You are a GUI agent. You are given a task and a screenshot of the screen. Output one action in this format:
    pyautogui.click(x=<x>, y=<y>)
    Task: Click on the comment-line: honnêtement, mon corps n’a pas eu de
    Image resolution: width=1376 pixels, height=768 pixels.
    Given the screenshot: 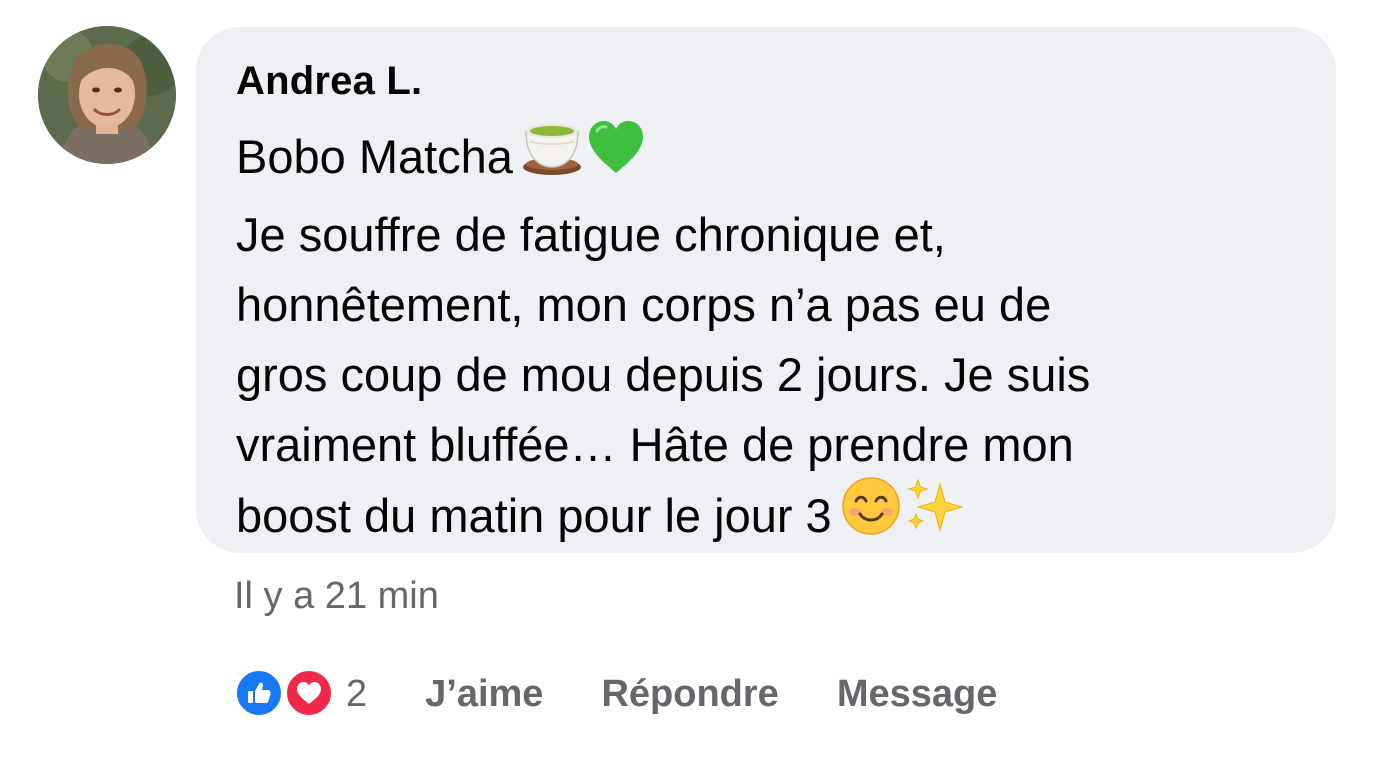 What is the action you would take?
    pyautogui.click(x=644, y=304)
    